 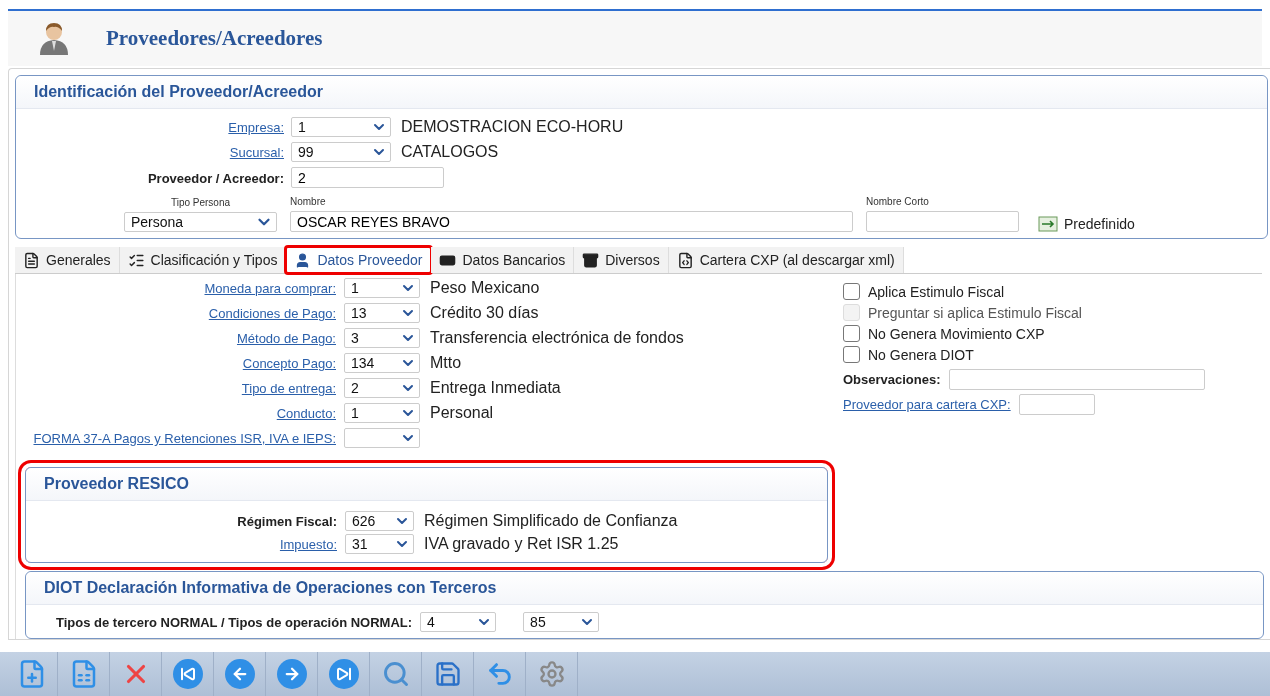 What do you see at coordinates (450, 152) in the screenshot?
I see `field-description: CATALOGOS` at bounding box center [450, 152].